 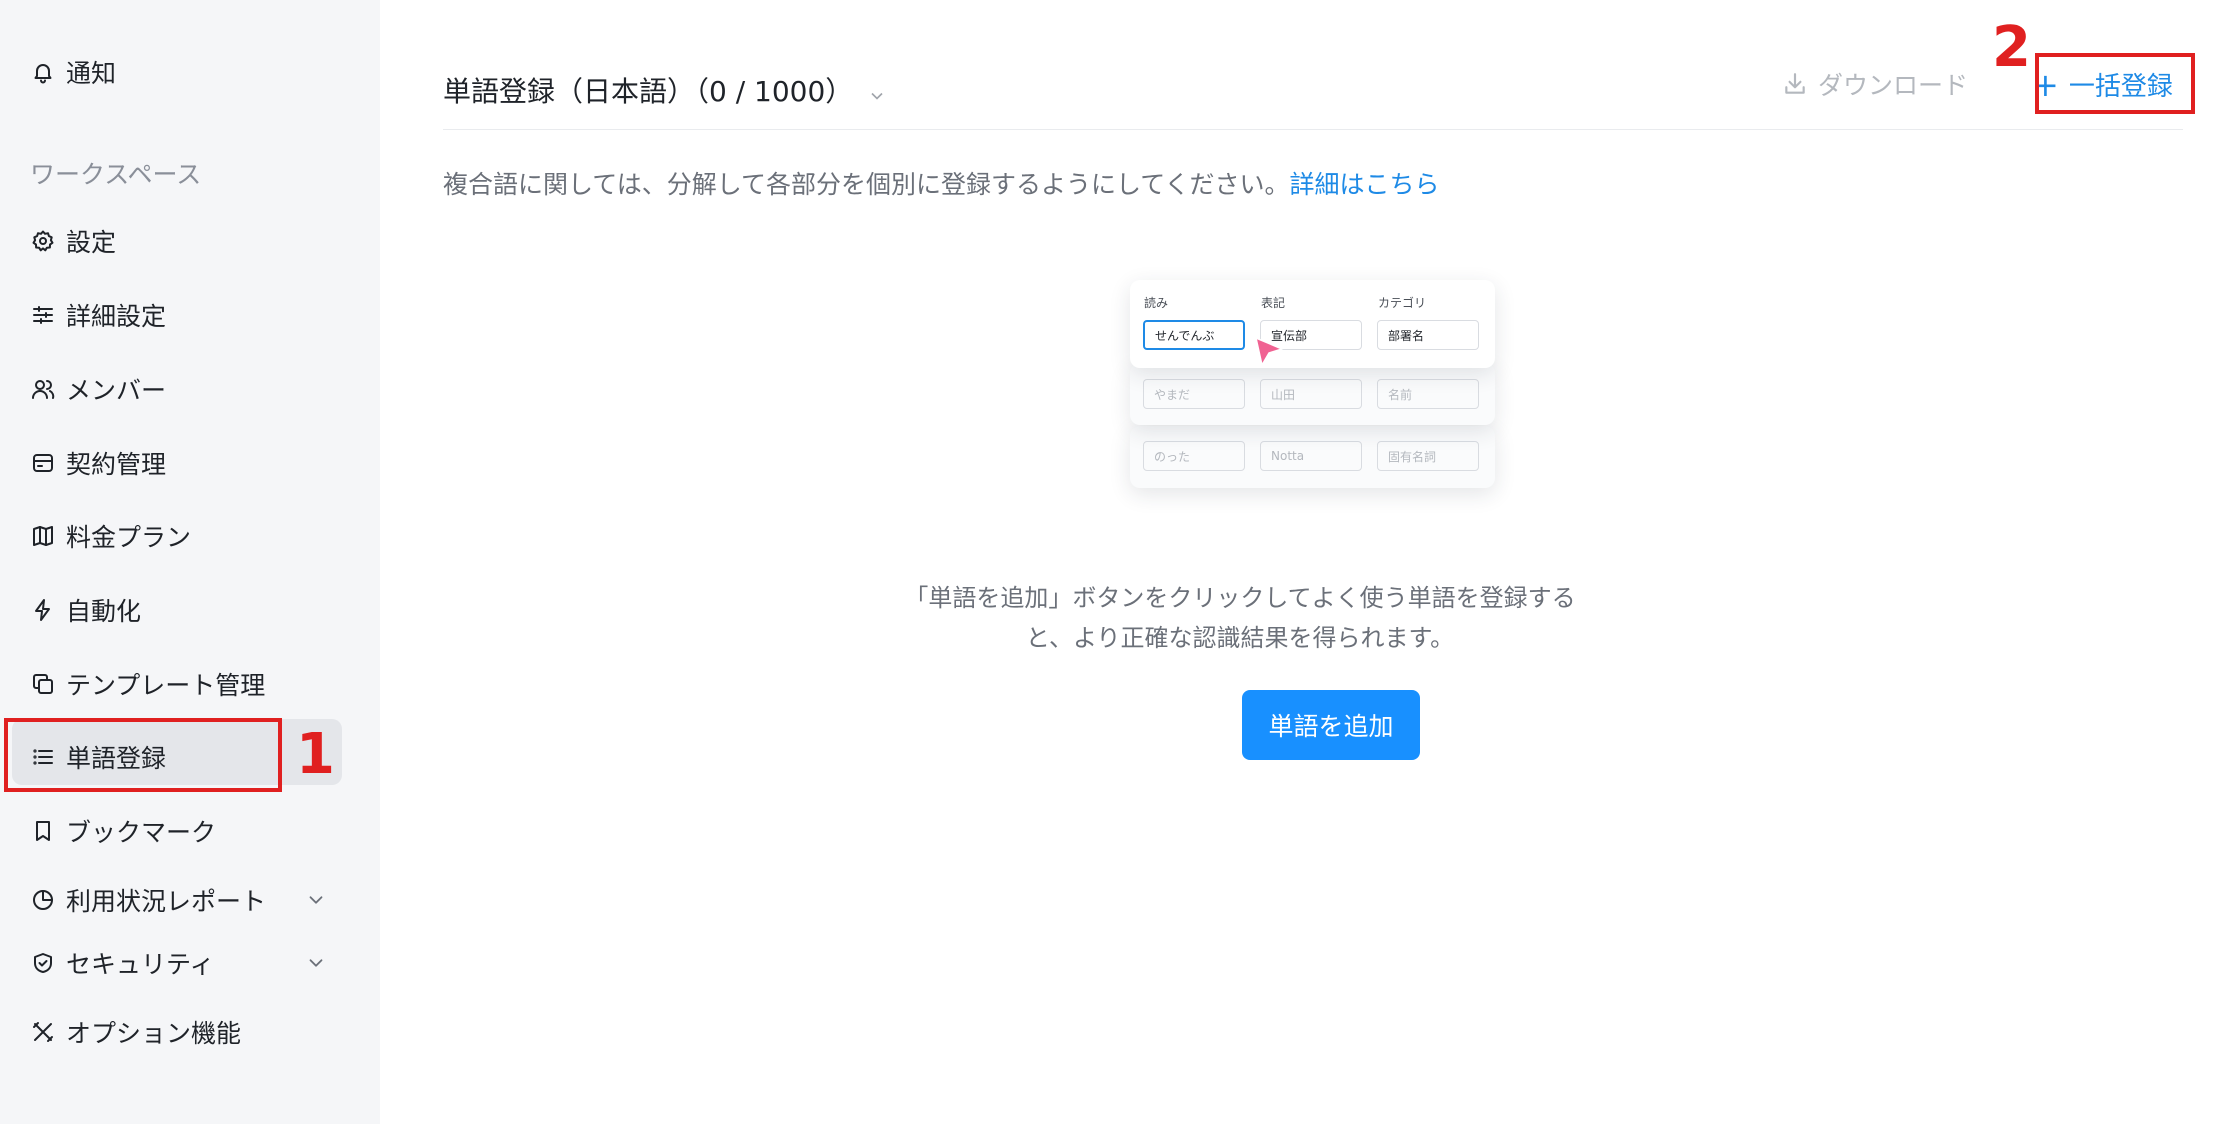 I want to click on download-button: ダウンロード, so click(x=1875, y=84).